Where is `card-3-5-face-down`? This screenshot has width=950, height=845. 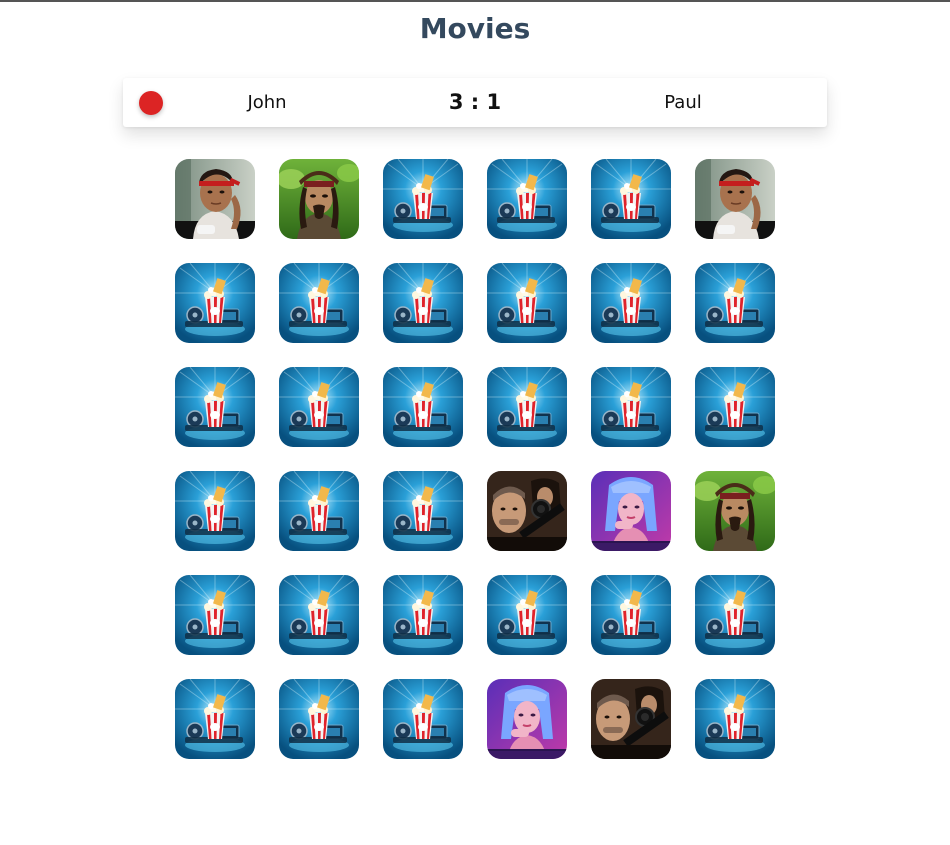
card-3-5-face-down is located at coordinates (631, 407).